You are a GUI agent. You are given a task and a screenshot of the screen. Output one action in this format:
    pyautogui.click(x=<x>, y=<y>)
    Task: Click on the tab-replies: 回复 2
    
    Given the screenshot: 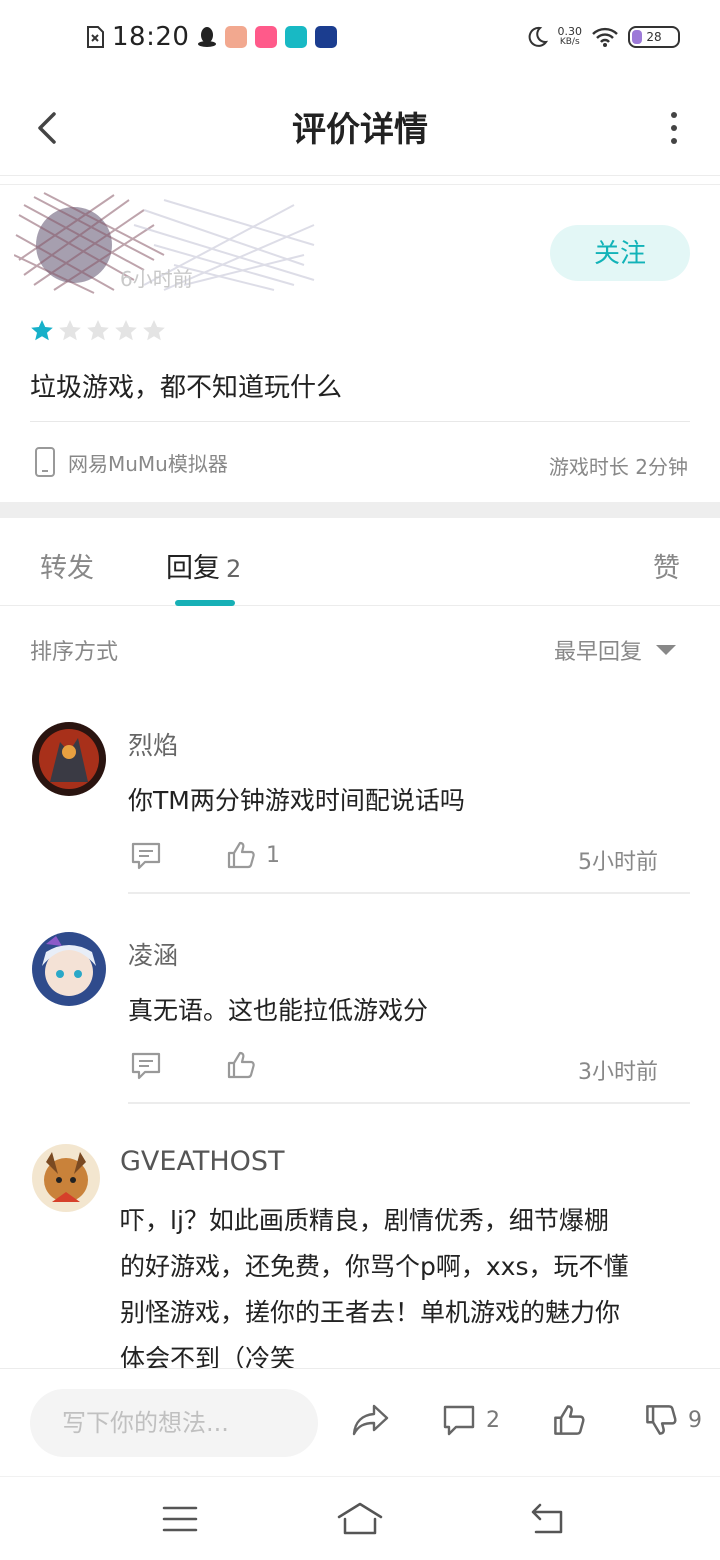 What is the action you would take?
    pyautogui.click(x=203, y=565)
    